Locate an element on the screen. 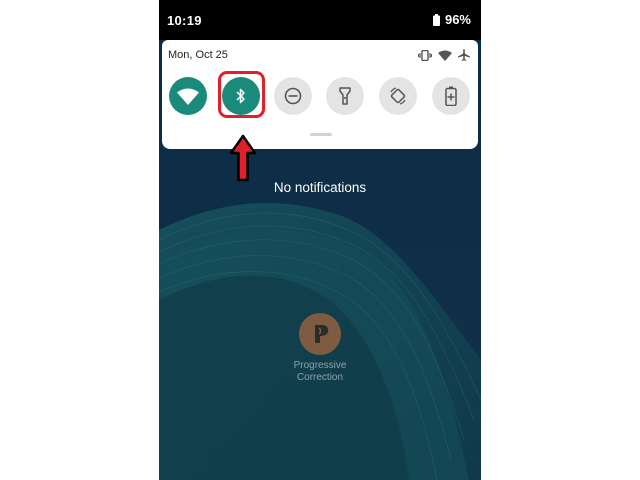  battery-percent: 96% is located at coordinates (457, 19).